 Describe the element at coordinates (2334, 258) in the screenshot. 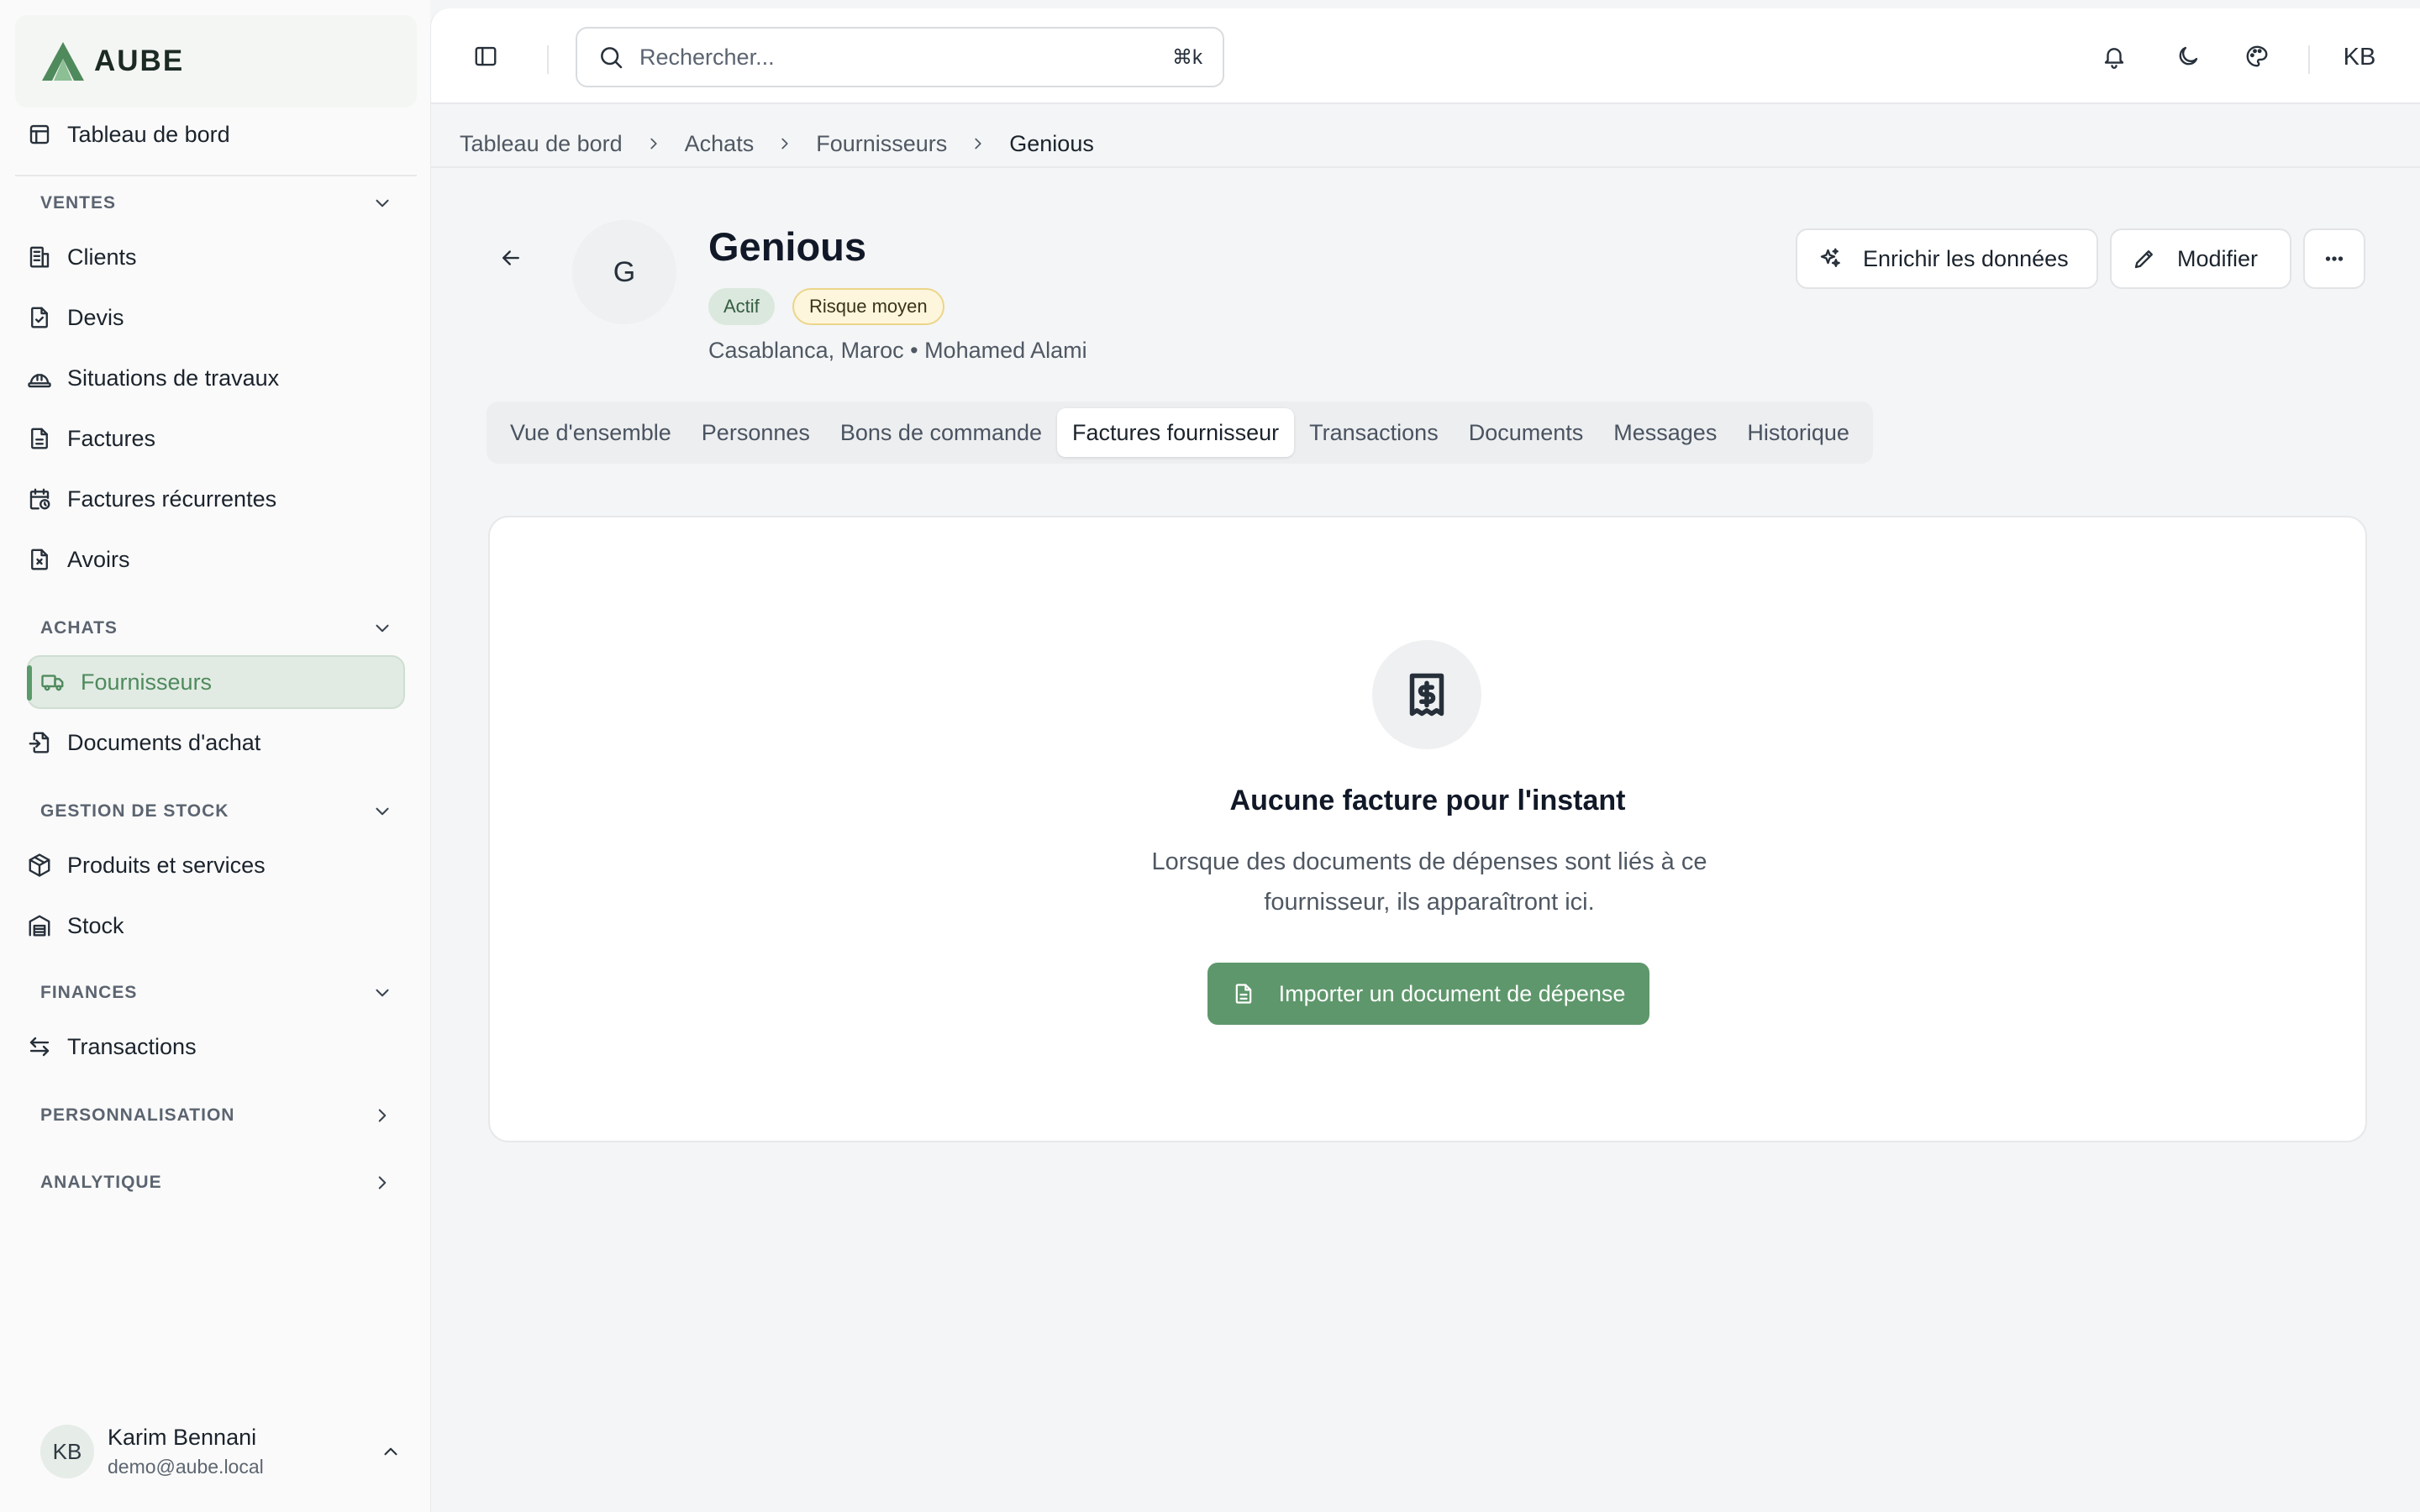

I see `more-options-button` at that location.